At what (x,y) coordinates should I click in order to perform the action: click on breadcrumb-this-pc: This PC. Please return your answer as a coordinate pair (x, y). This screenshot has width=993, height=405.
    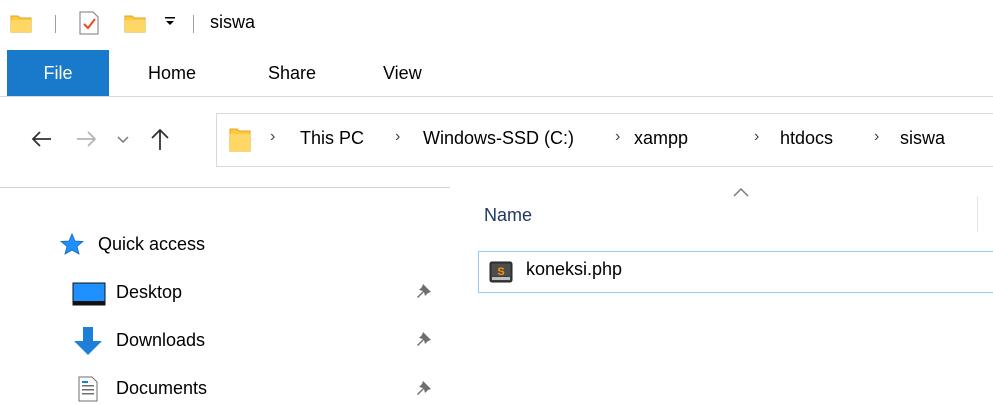
    Looking at the image, I should click on (332, 138).